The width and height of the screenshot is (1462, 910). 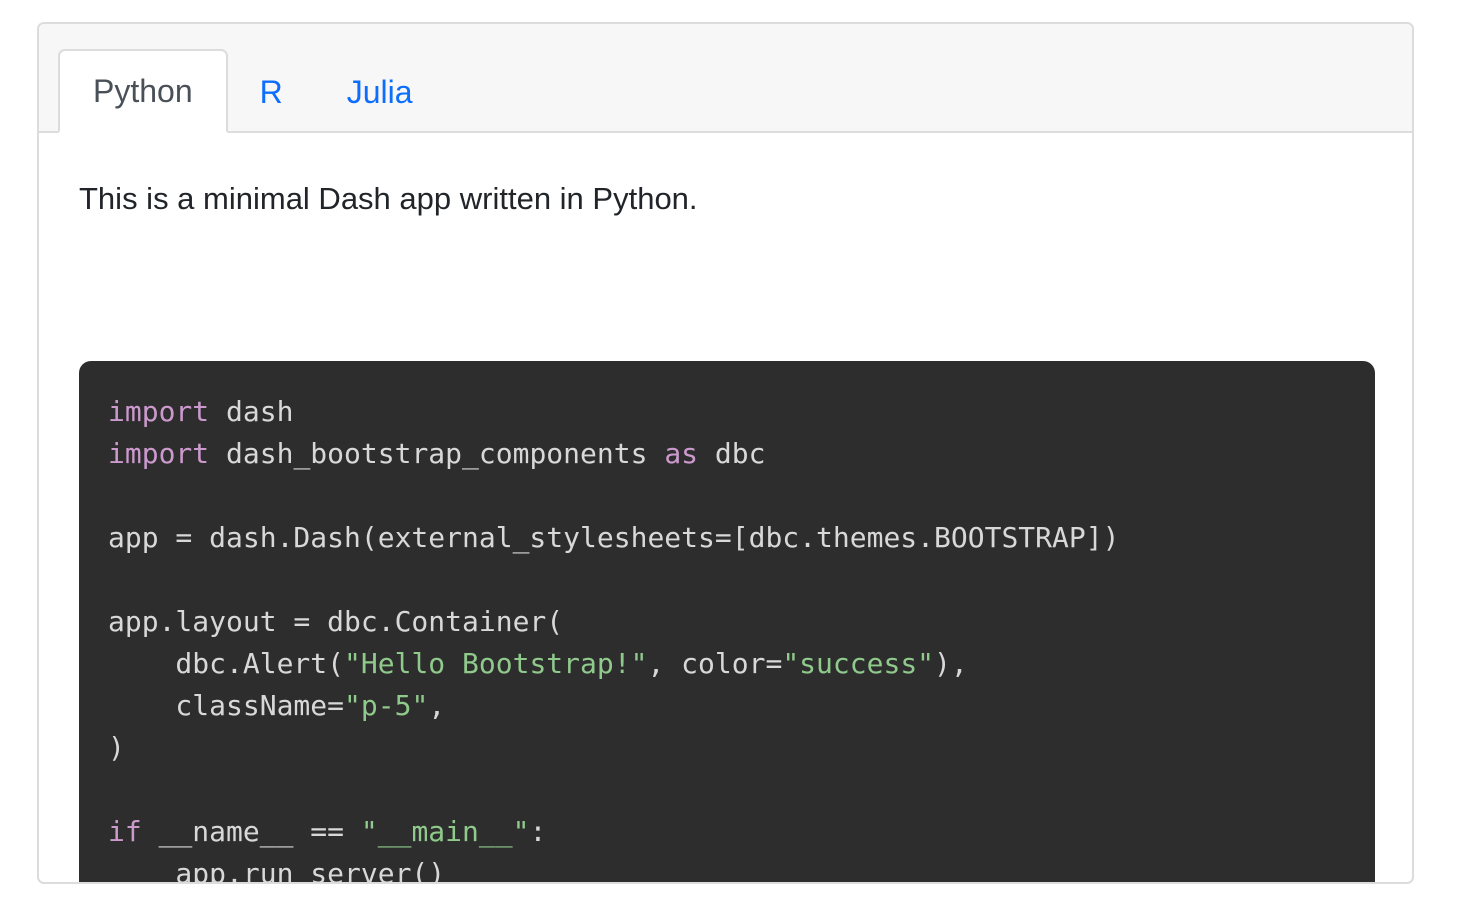 I want to click on code-token: app.layout = dbc.Container(, so click(x=336, y=621).